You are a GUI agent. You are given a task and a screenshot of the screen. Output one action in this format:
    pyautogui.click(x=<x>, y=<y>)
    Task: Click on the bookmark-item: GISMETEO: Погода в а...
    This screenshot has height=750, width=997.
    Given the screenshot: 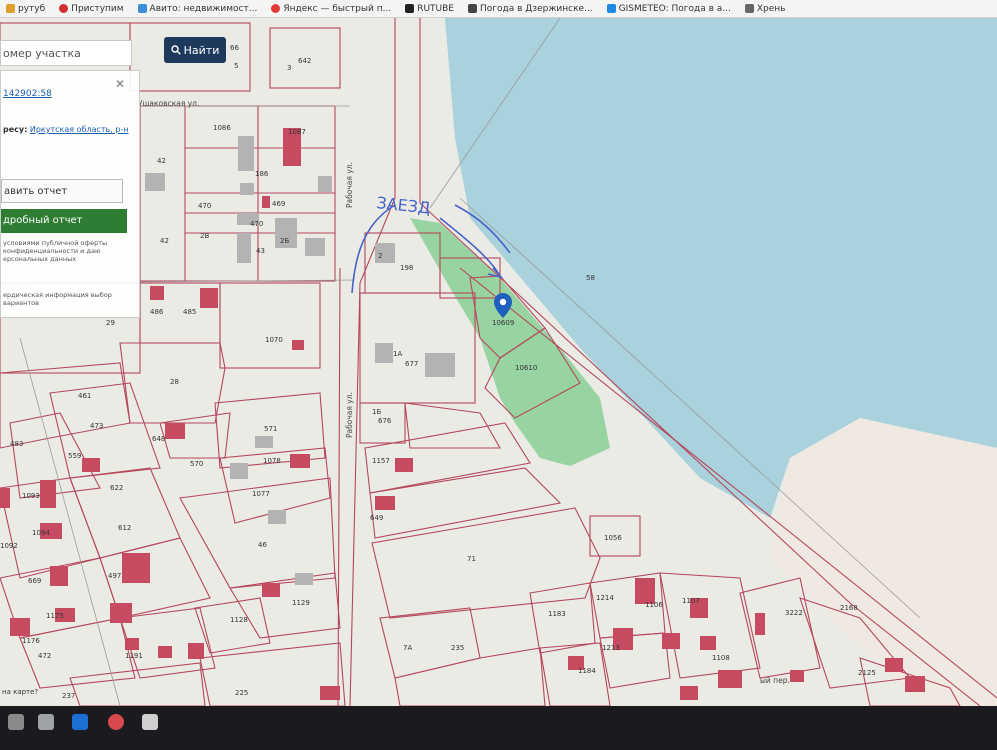 What is the action you would take?
    pyautogui.click(x=668, y=8)
    